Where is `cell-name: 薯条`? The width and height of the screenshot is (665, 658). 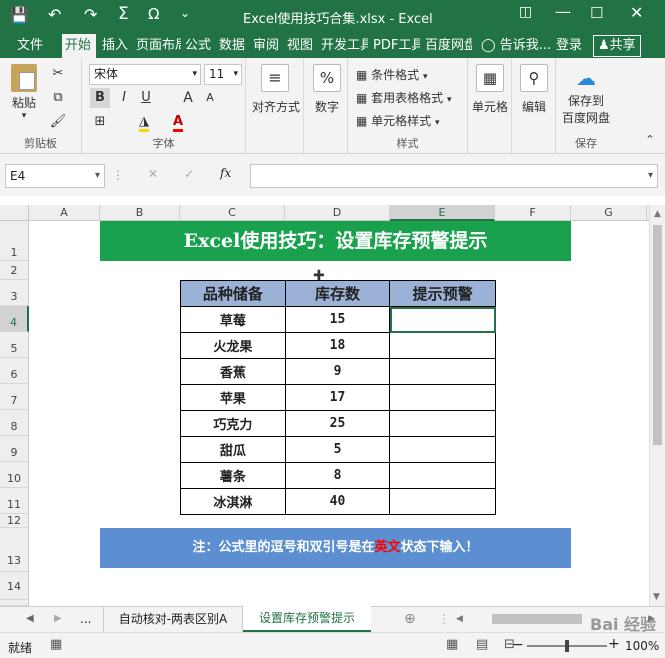 cell-name: 薯条 is located at coordinates (233, 475).